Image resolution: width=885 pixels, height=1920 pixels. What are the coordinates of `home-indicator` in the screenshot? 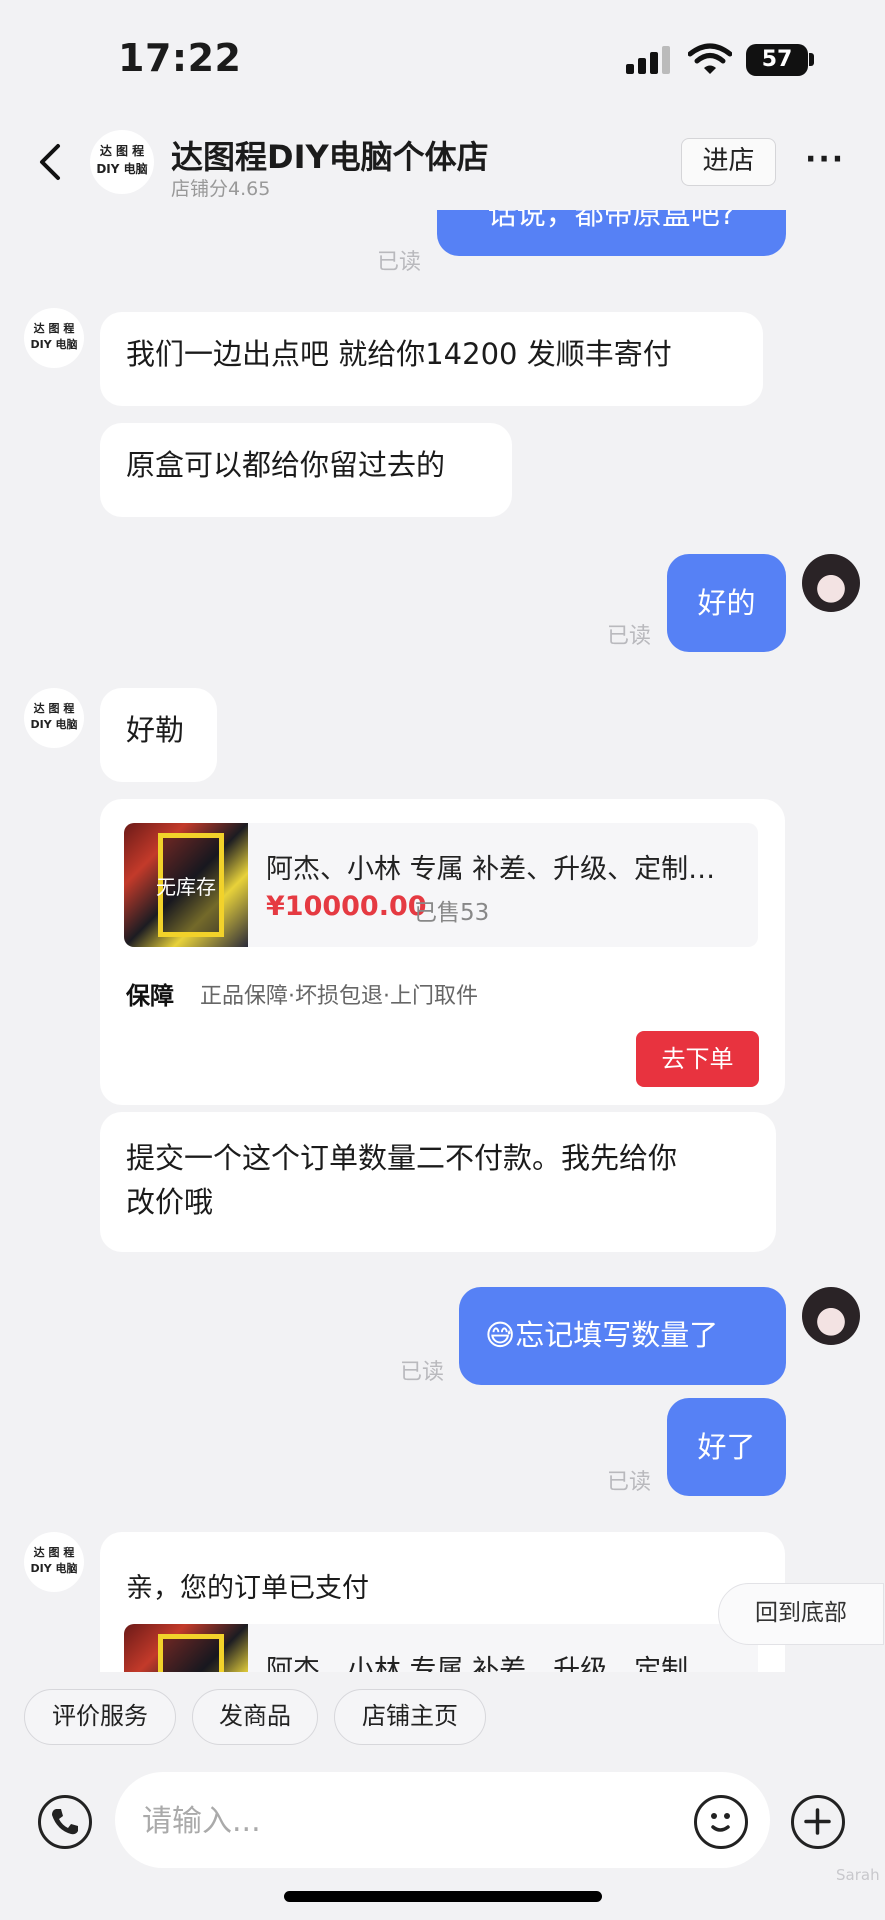 It's located at (443, 1896).